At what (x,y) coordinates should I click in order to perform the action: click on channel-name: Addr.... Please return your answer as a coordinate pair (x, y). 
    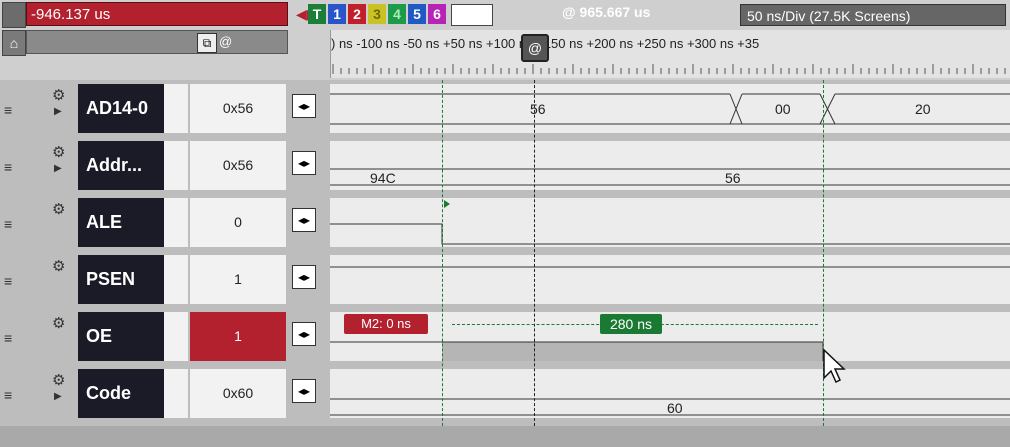
    Looking at the image, I should click on (121, 165).